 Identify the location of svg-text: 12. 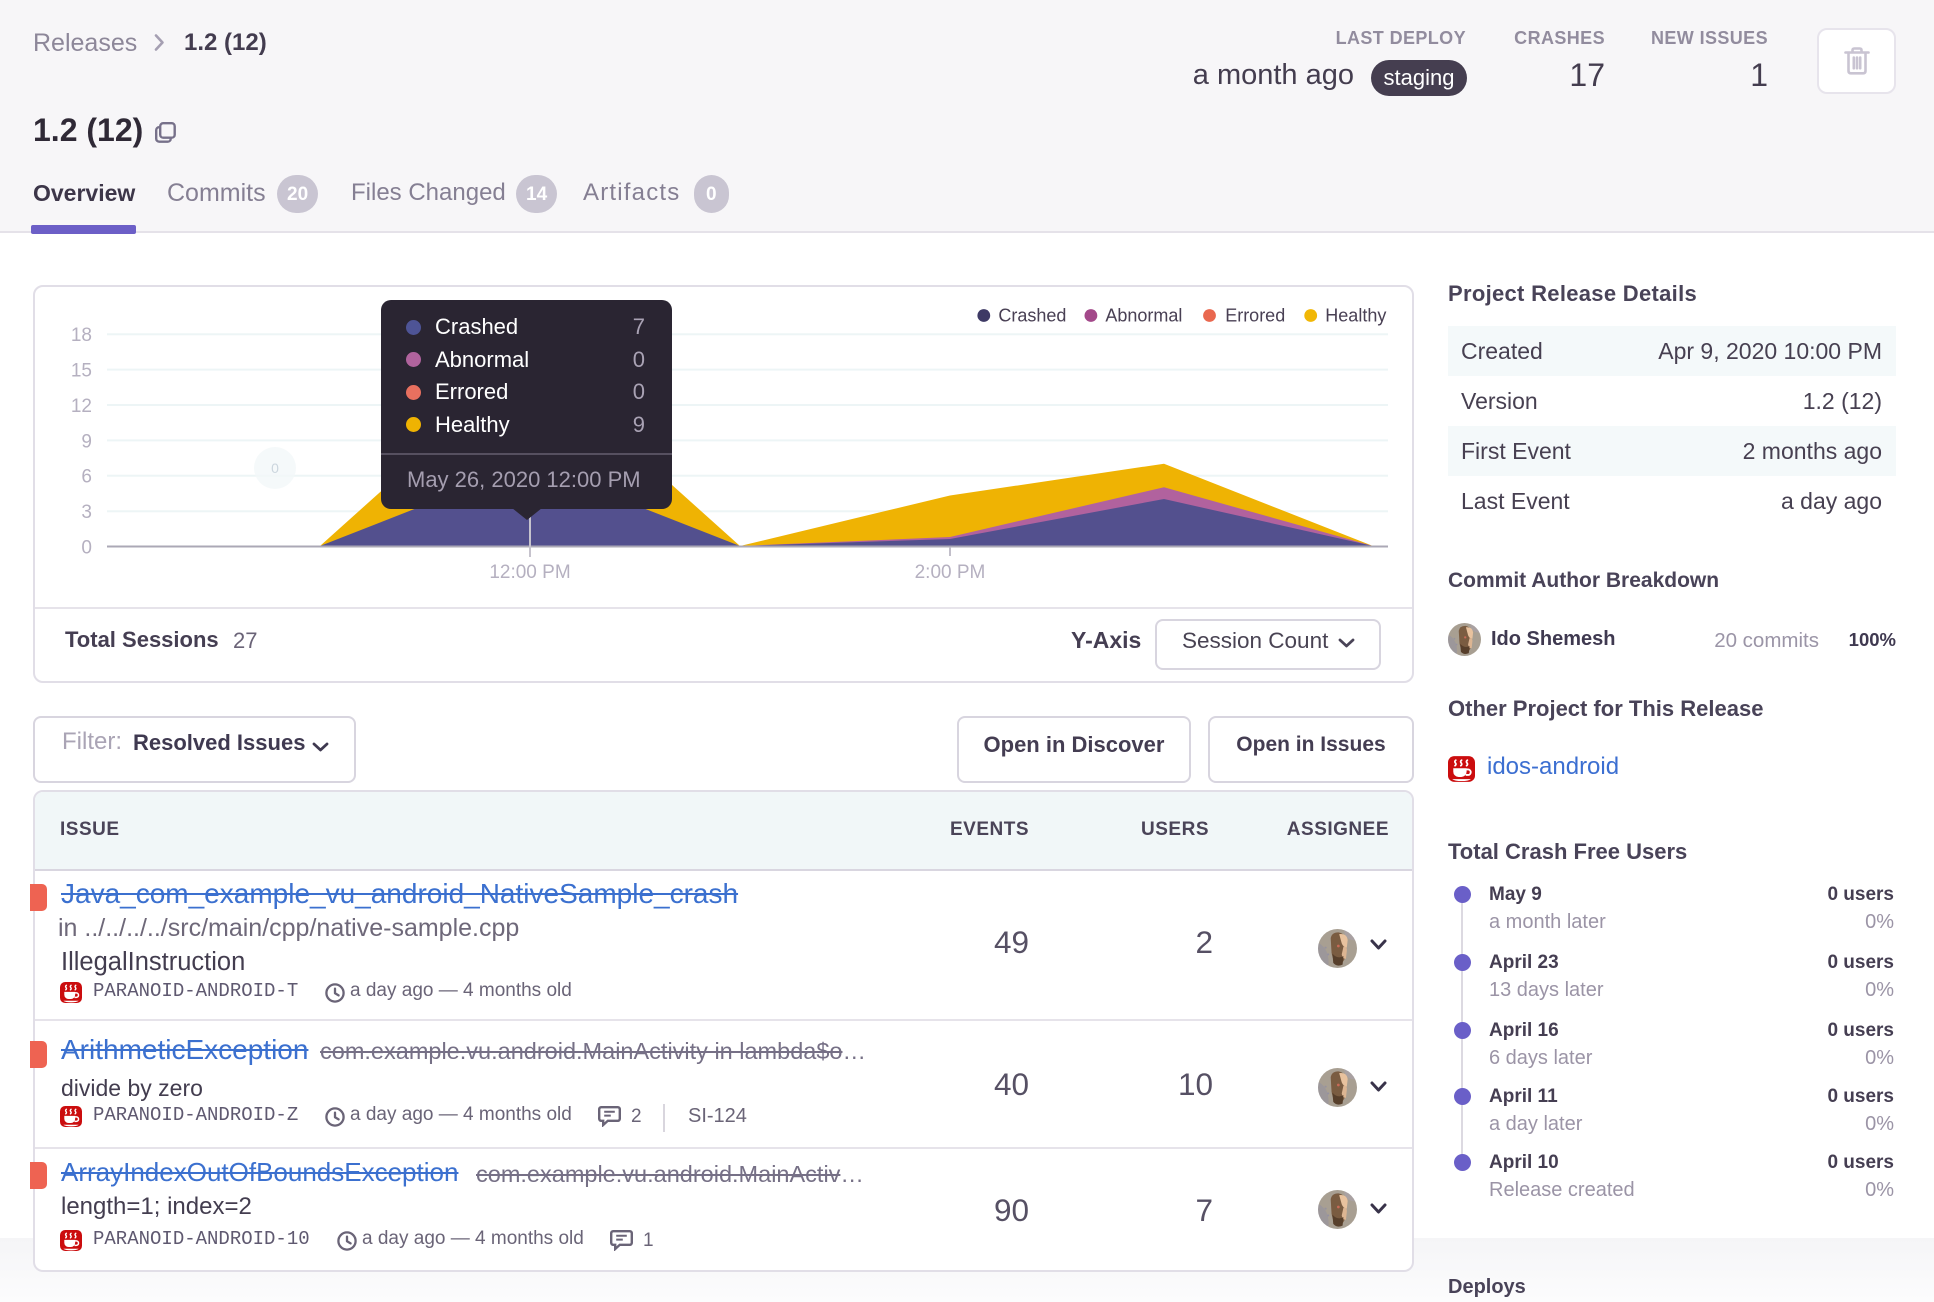
(81, 406).